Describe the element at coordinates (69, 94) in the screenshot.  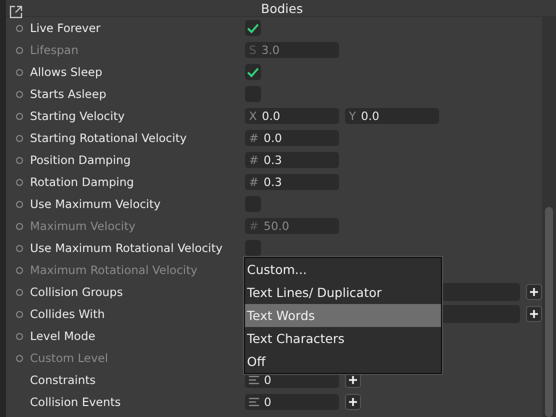
I see `property-label: Starts Asleep` at that location.